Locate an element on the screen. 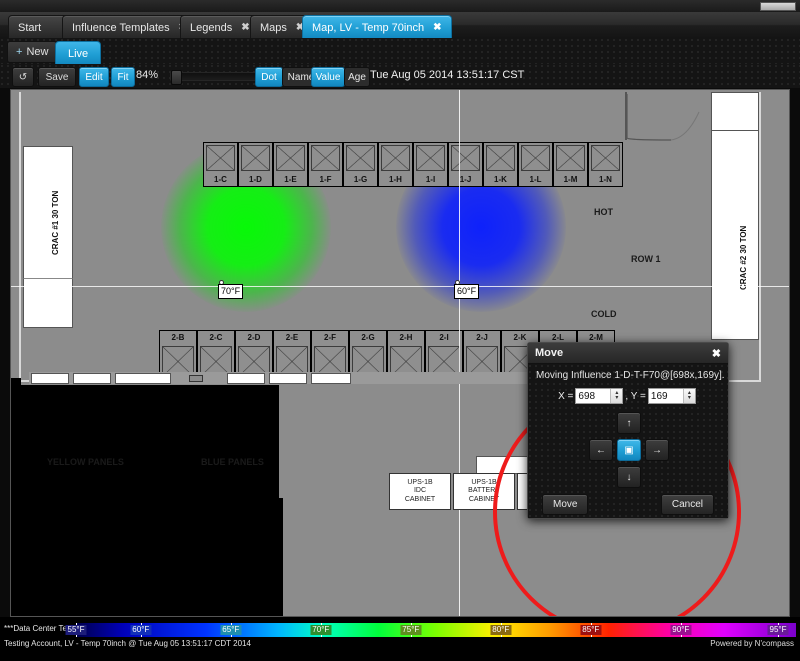 The width and height of the screenshot is (800, 661). rack-1-i: 1-I is located at coordinates (430, 164).